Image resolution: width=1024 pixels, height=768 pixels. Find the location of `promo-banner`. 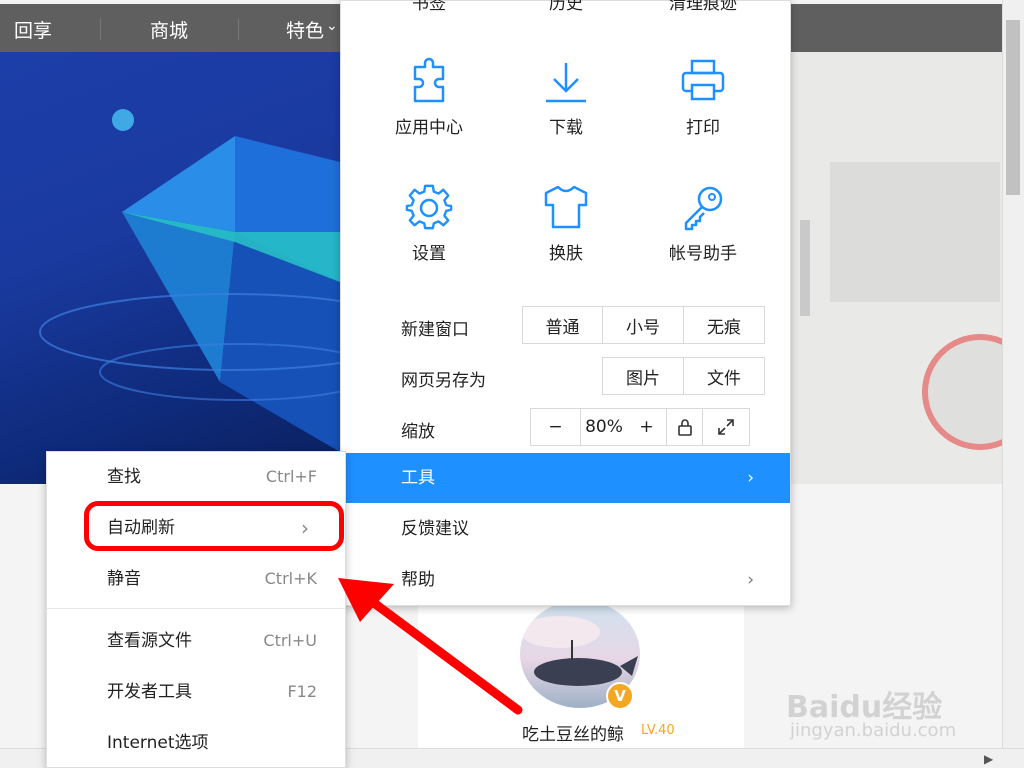

promo-banner is located at coordinates (896, 268).